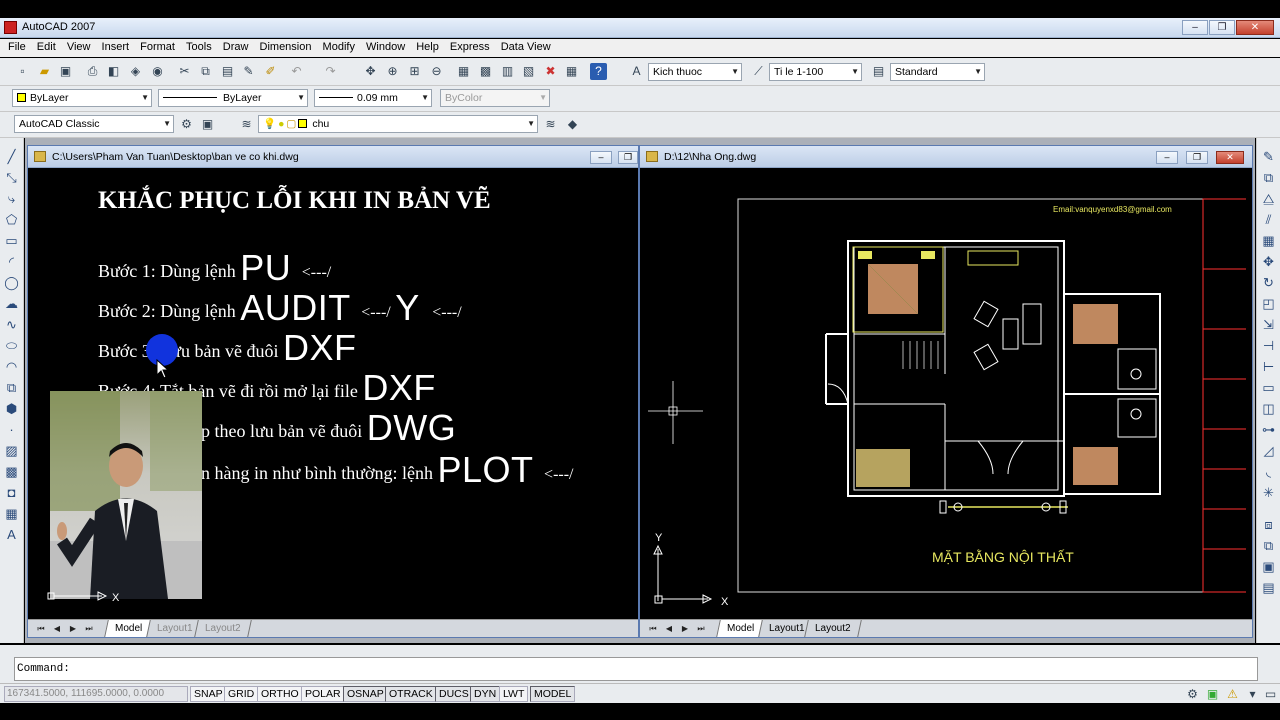  I want to click on workspace-settings-icon: ⚙, so click(186, 124).